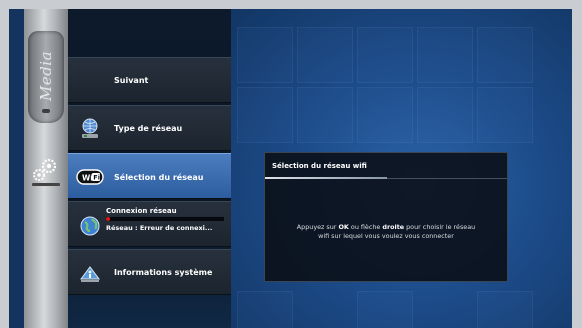 This screenshot has height=328, width=582. Describe the element at coordinates (317, 227) in the screenshot. I see `instruction-text: Appuyez sur` at that location.